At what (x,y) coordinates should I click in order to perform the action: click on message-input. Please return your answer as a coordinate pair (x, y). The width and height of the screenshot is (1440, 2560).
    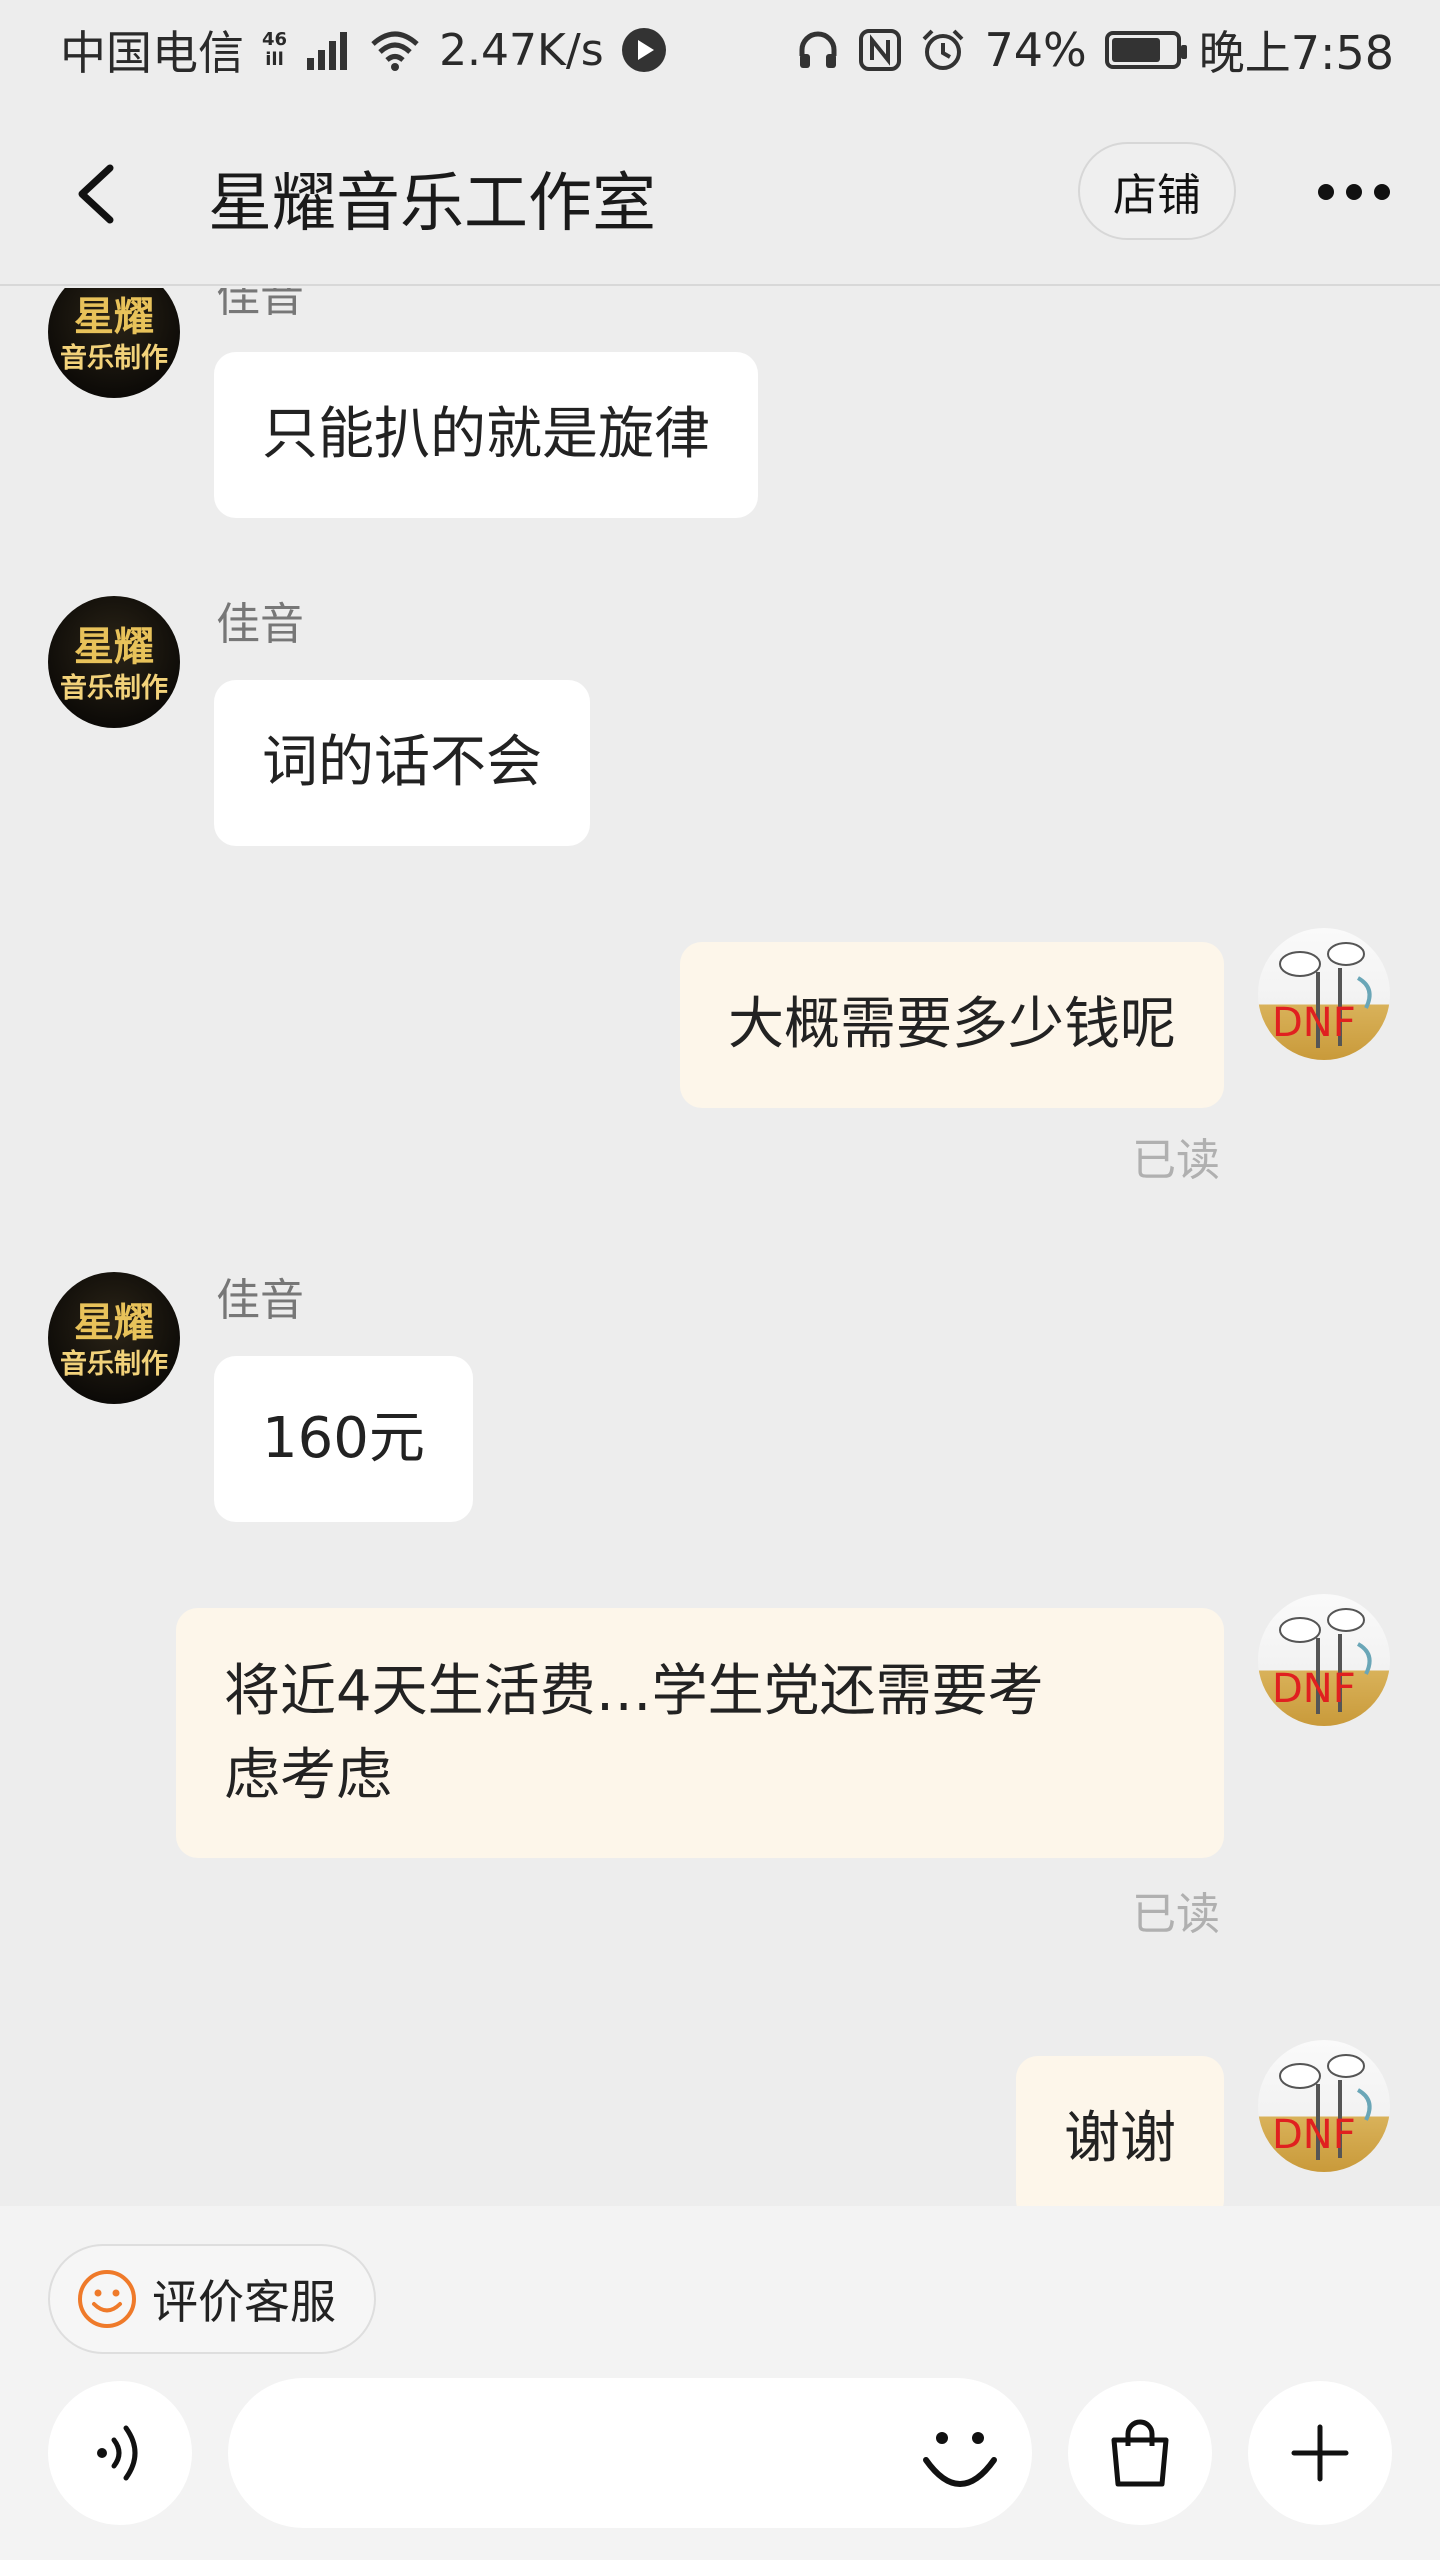
    Looking at the image, I should click on (630, 2453).